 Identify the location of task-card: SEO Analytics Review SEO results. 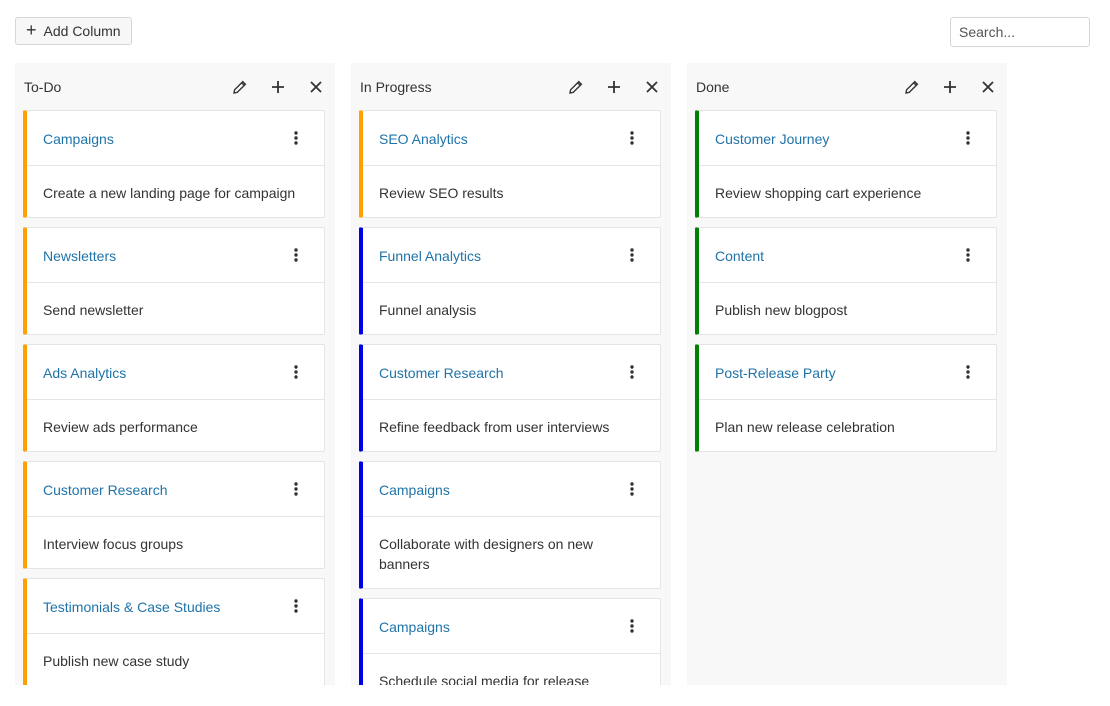
(510, 164).